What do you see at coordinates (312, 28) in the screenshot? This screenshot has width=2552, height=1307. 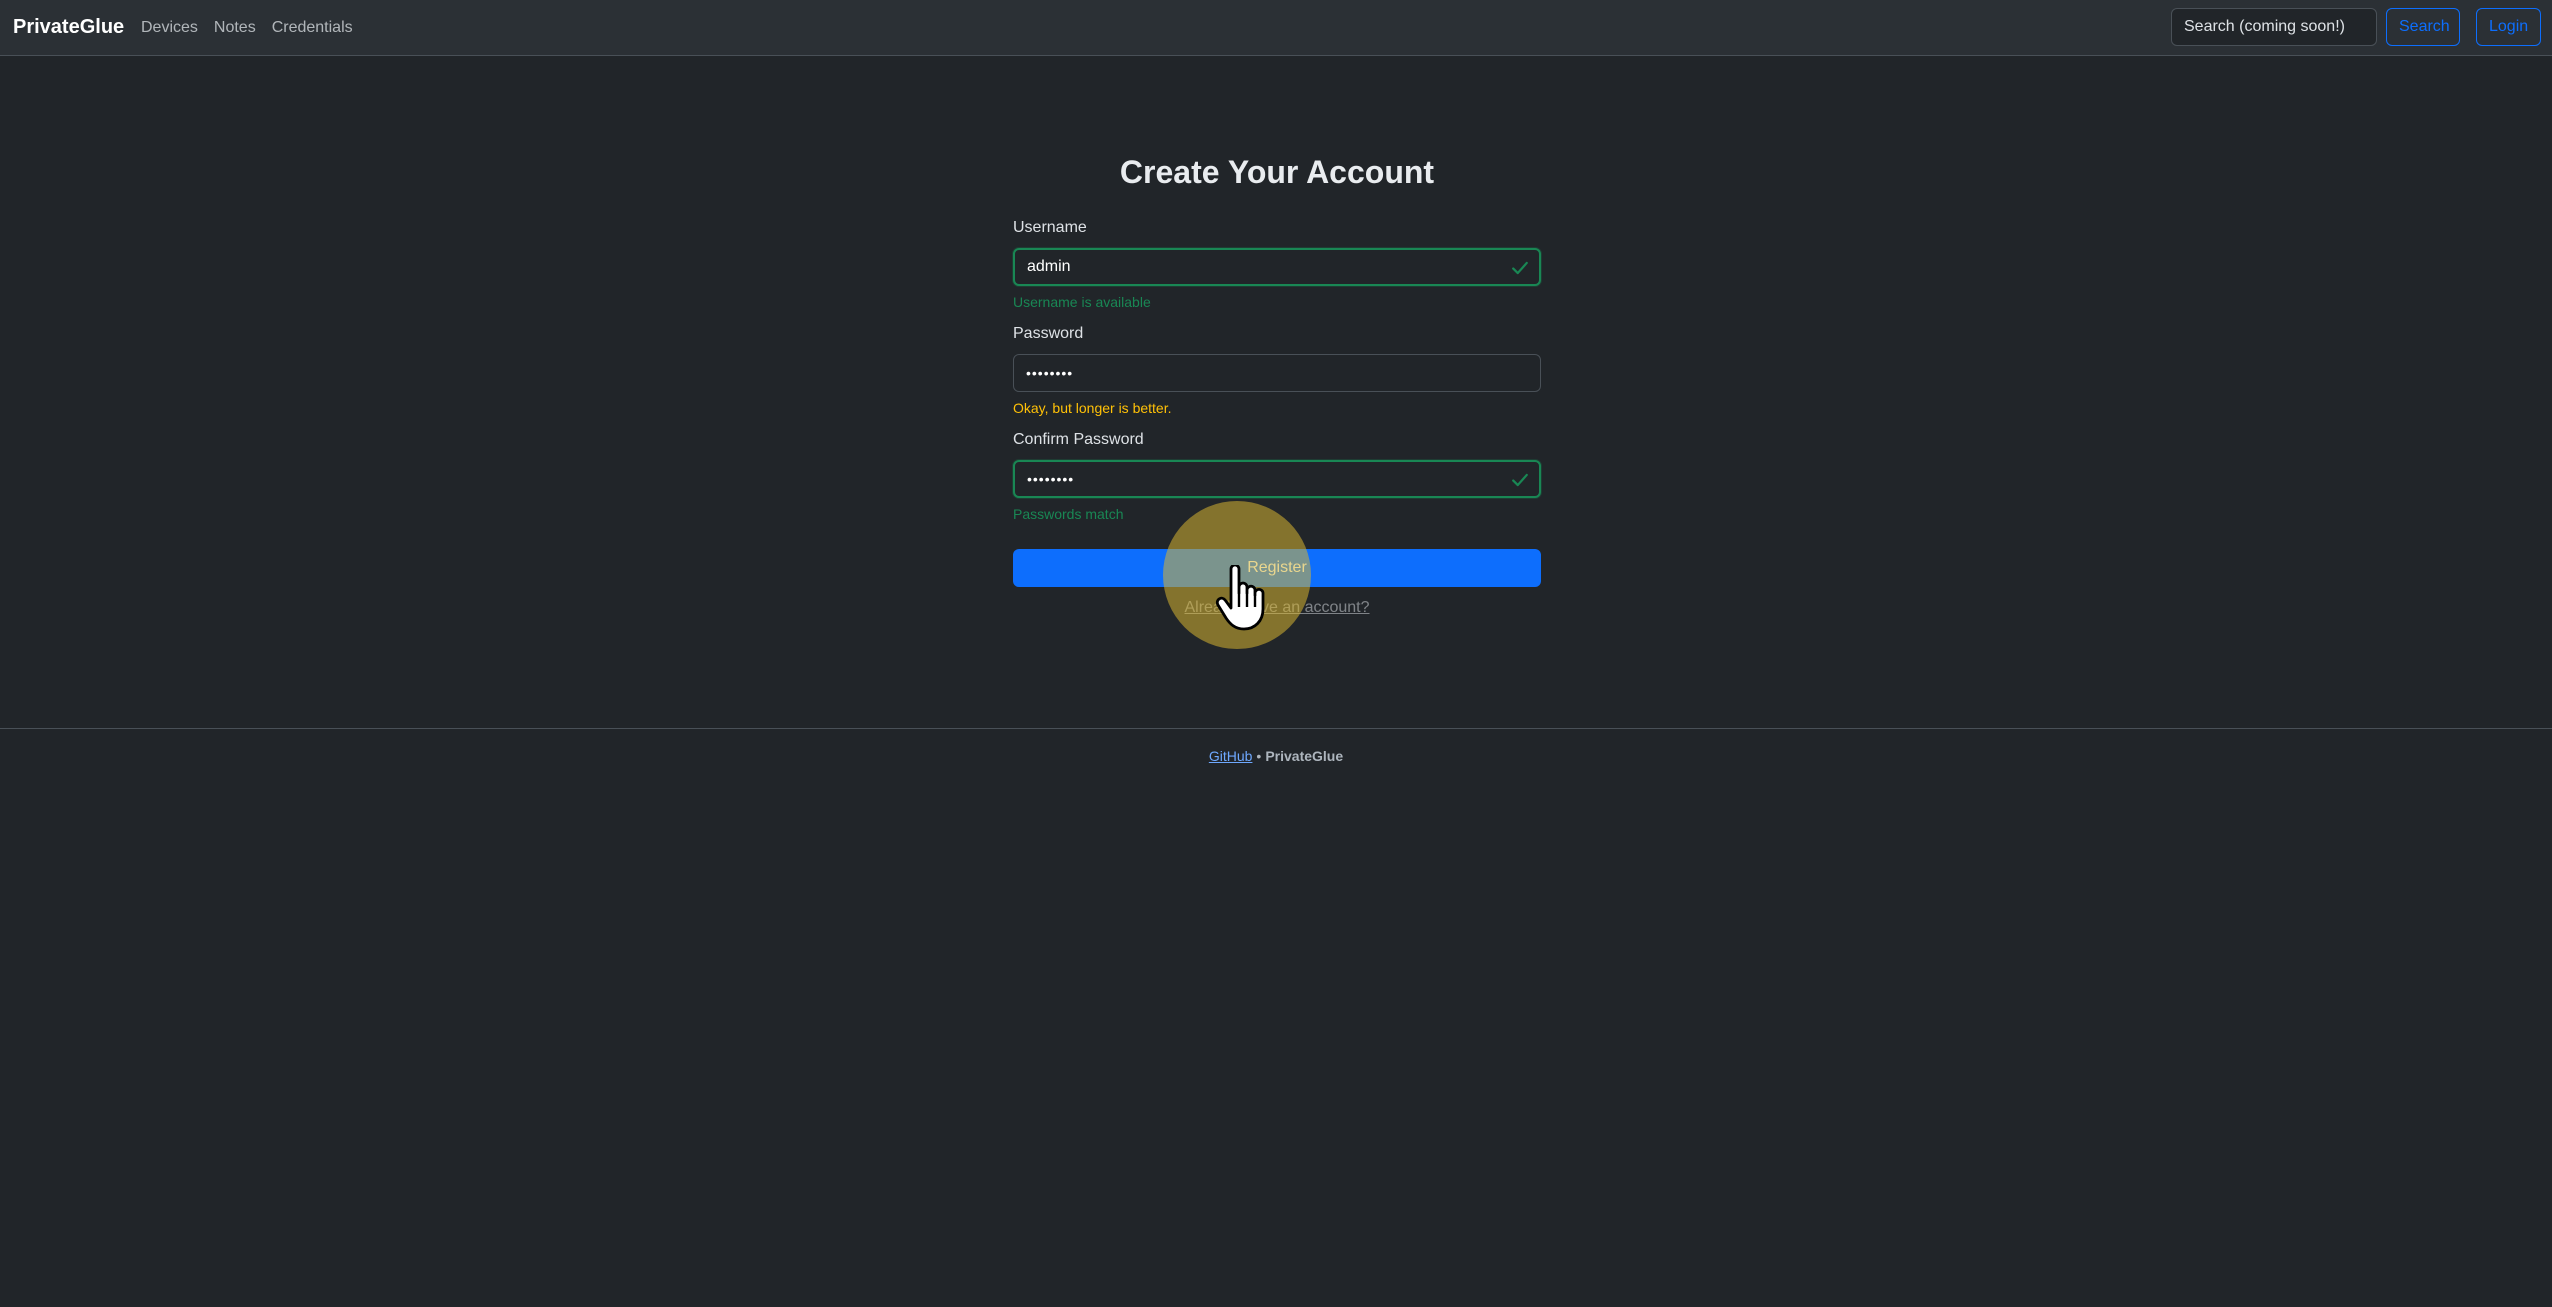 I see `nav-link-credentials: Credentials` at bounding box center [312, 28].